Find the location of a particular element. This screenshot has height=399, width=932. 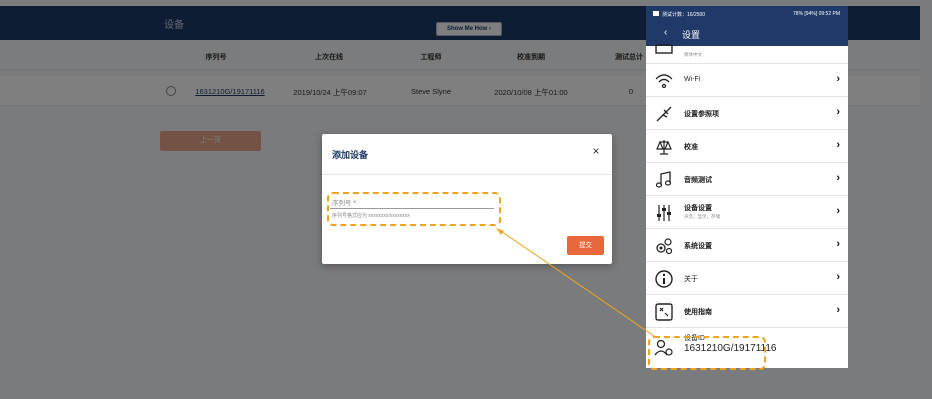

wifi-icon is located at coordinates (664, 81).